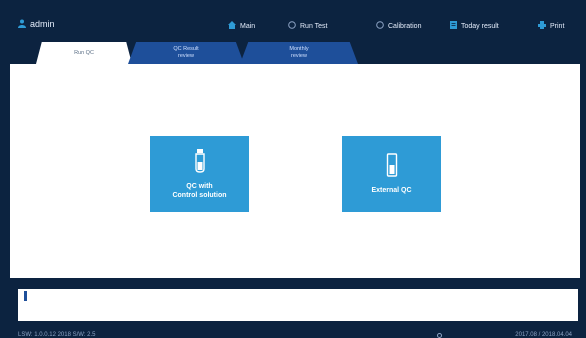  I want to click on nav-print: Print, so click(551, 26).